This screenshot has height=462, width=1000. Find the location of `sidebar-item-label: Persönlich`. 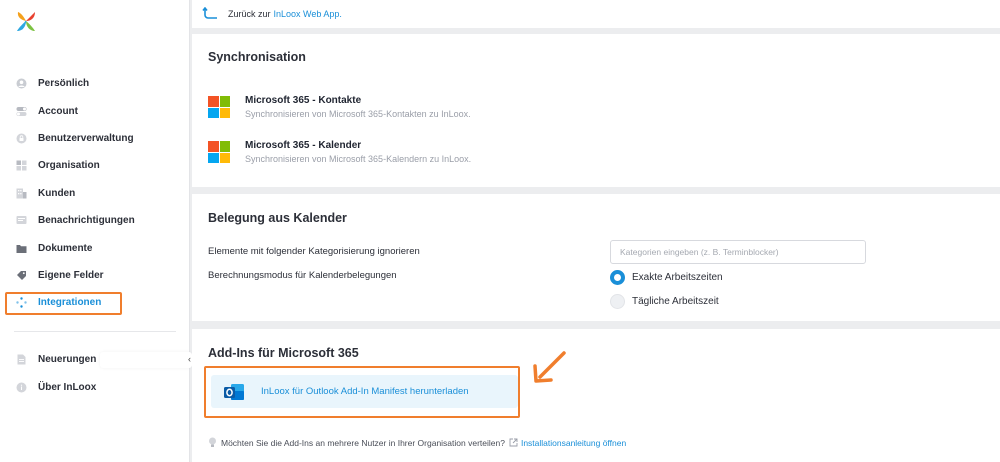

sidebar-item-label: Persönlich is located at coordinates (64, 84).